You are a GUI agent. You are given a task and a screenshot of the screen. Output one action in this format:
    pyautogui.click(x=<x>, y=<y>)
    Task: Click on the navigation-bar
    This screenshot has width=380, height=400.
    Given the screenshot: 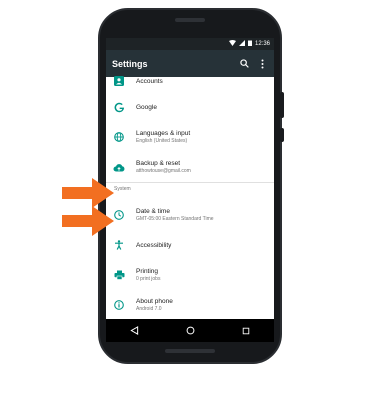 What is the action you would take?
    pyautogui.click(x=190, y=330)
    